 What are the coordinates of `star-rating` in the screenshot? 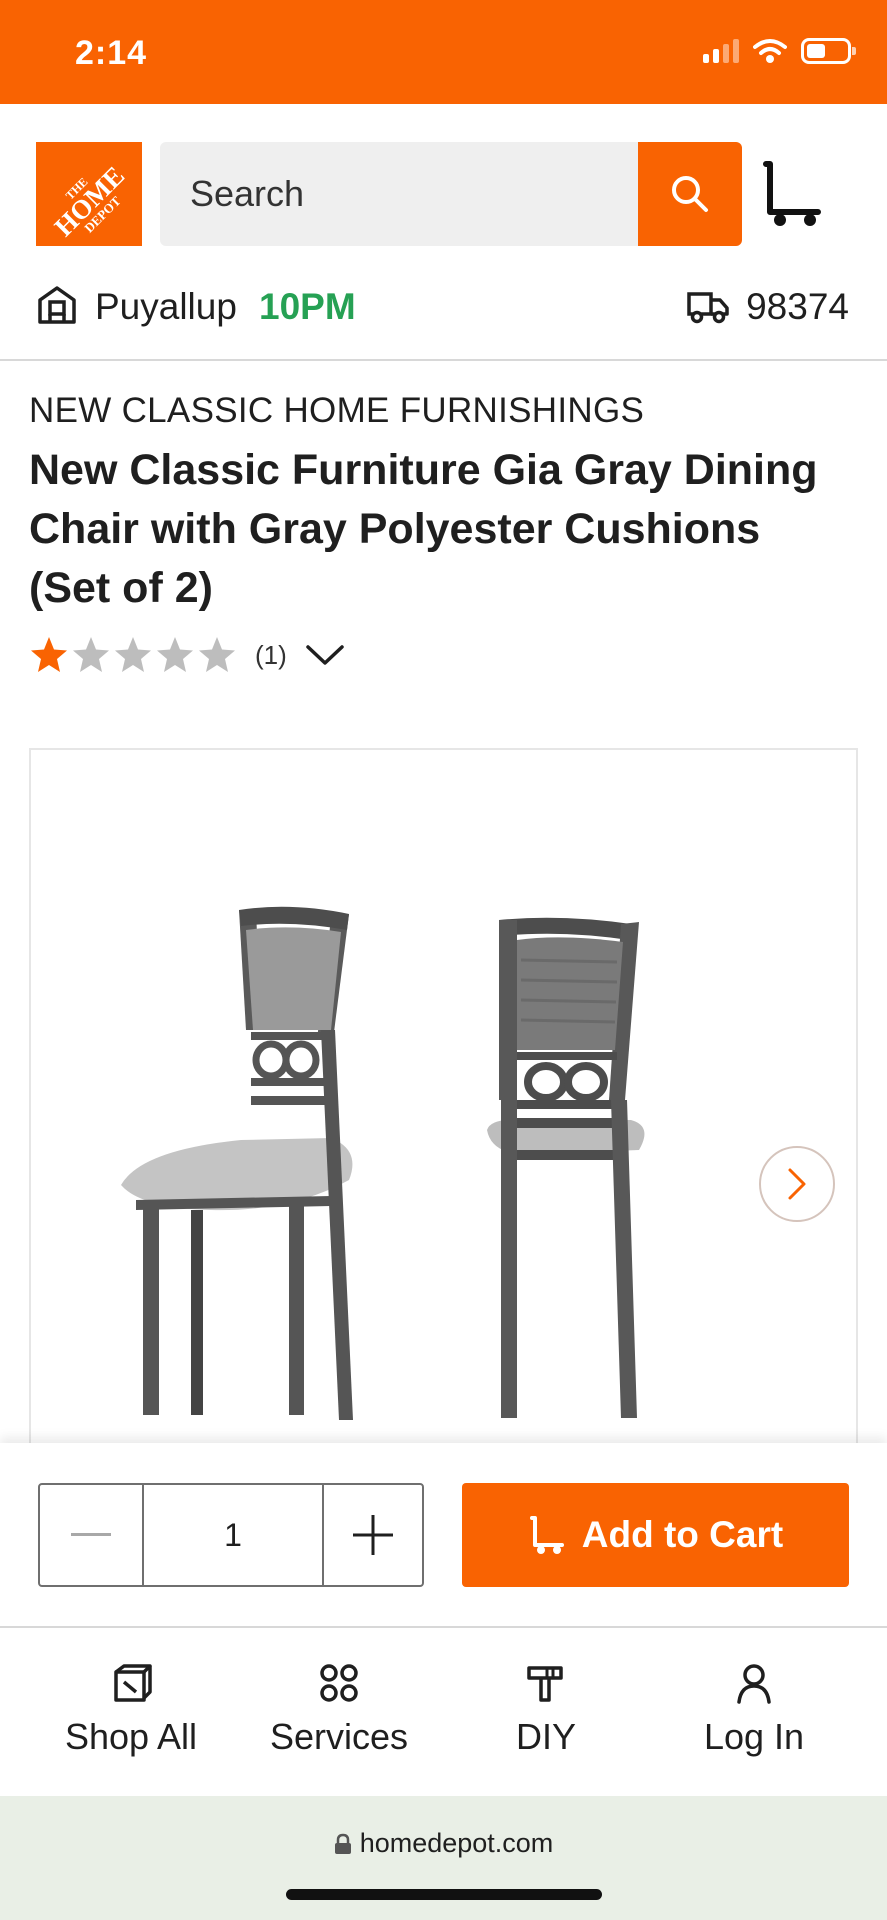 It's located at (133, 655).